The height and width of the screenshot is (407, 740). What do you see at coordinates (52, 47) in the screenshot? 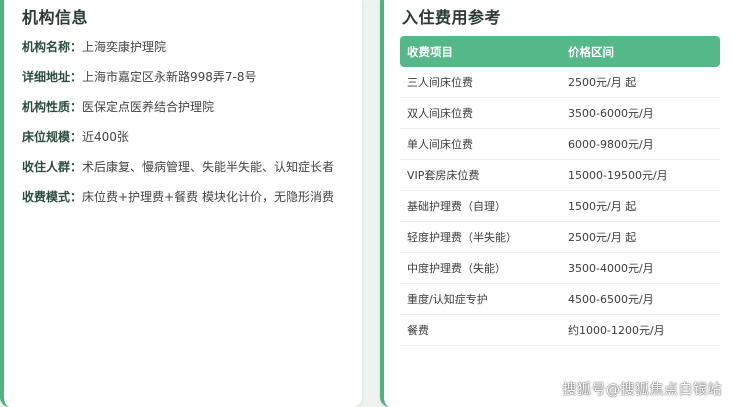
I see `field-label: 机构名称：` at bounding box center [52, 47].